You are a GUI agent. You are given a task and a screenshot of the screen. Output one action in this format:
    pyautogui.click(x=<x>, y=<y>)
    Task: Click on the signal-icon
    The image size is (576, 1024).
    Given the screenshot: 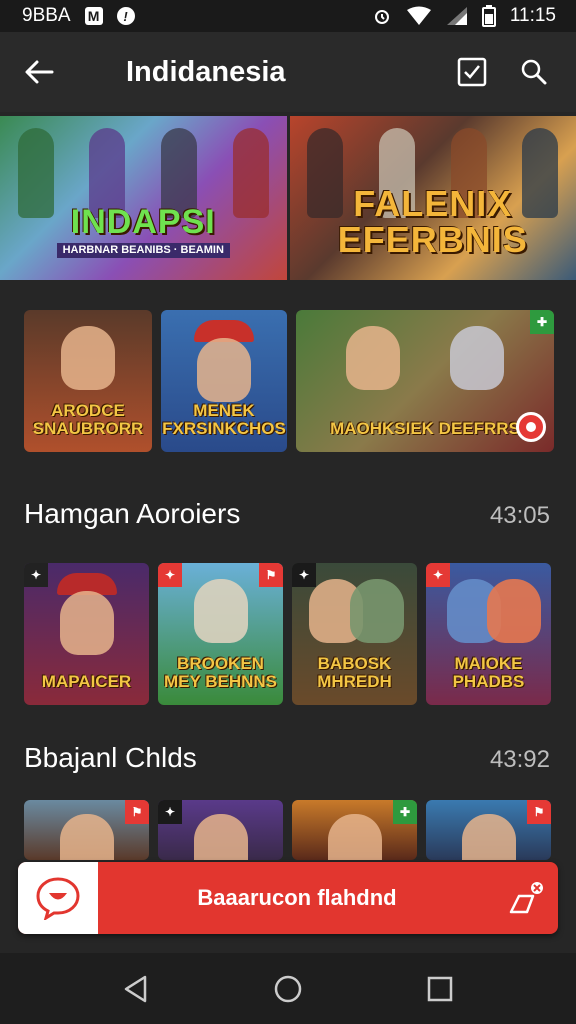 What is the action you would take?
    pyautogui.click(x=456, y=16)
    